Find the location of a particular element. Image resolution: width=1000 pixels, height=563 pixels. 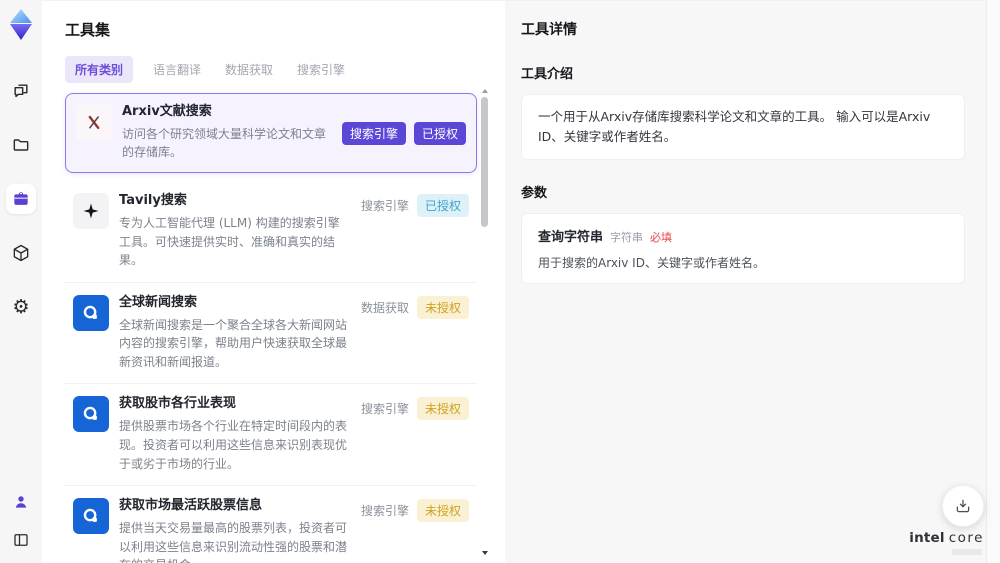

scroll-up-arrow-icon is located at coordinates (485, 91).